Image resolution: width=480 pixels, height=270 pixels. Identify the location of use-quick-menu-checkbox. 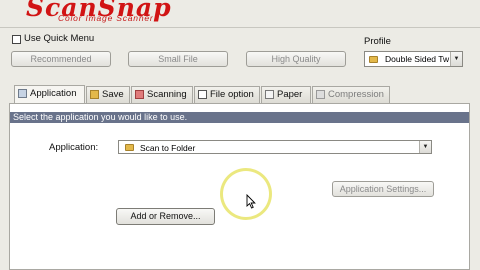
(16, 39).